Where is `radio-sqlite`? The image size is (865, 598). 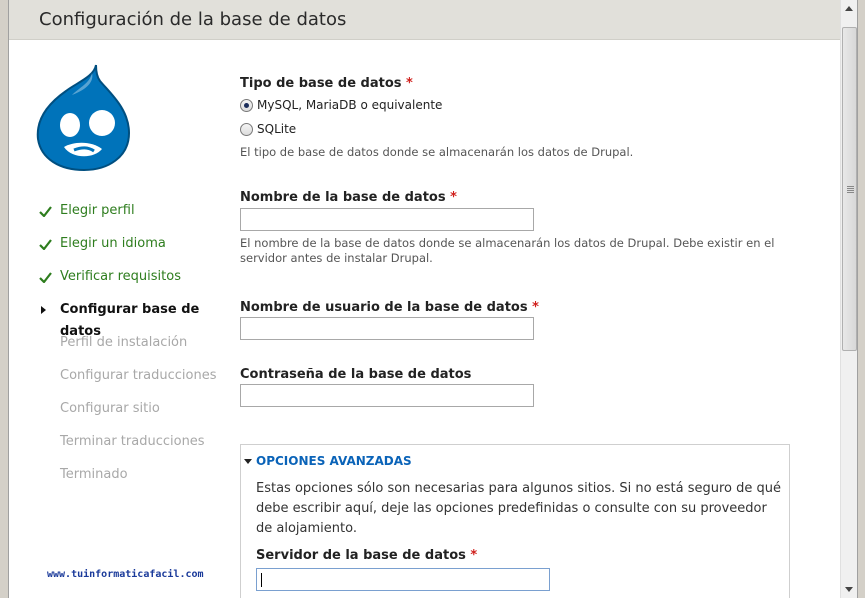
radio-sqlite is located at coordinates (246, 129).